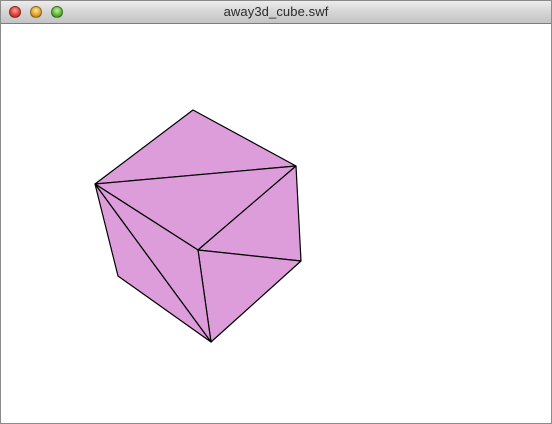 The height and width of the screenshot is (424, 552). I want to click on cube-face-triangle, so click(249, 296).